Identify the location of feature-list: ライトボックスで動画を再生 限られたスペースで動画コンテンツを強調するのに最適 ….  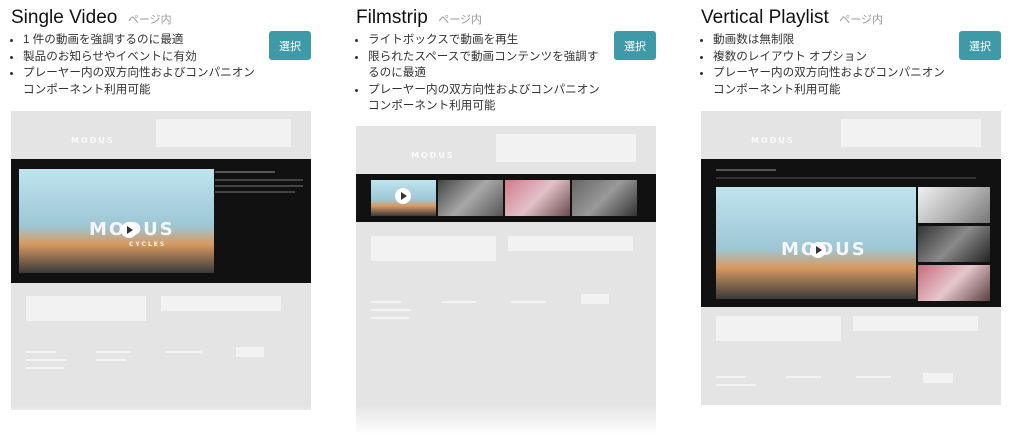
(482, 73).